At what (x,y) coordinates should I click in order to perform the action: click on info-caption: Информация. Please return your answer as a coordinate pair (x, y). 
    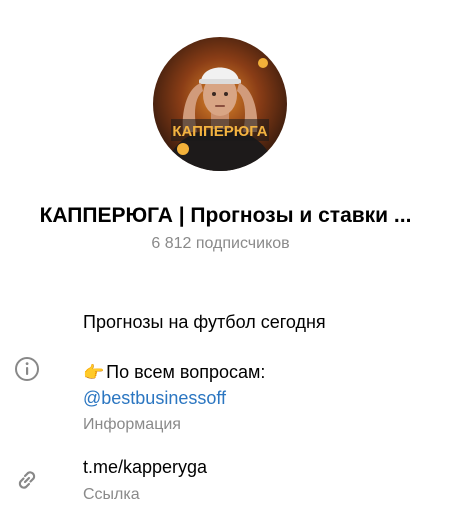
    Looking at the image, I should click on (132, 424).